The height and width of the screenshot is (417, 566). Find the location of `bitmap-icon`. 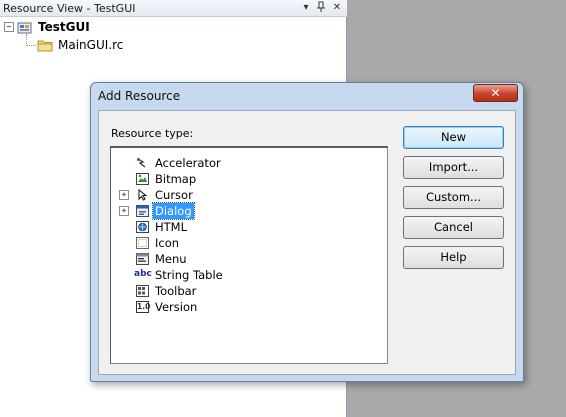

bitmap-icon is located at coordinates (142, 179).